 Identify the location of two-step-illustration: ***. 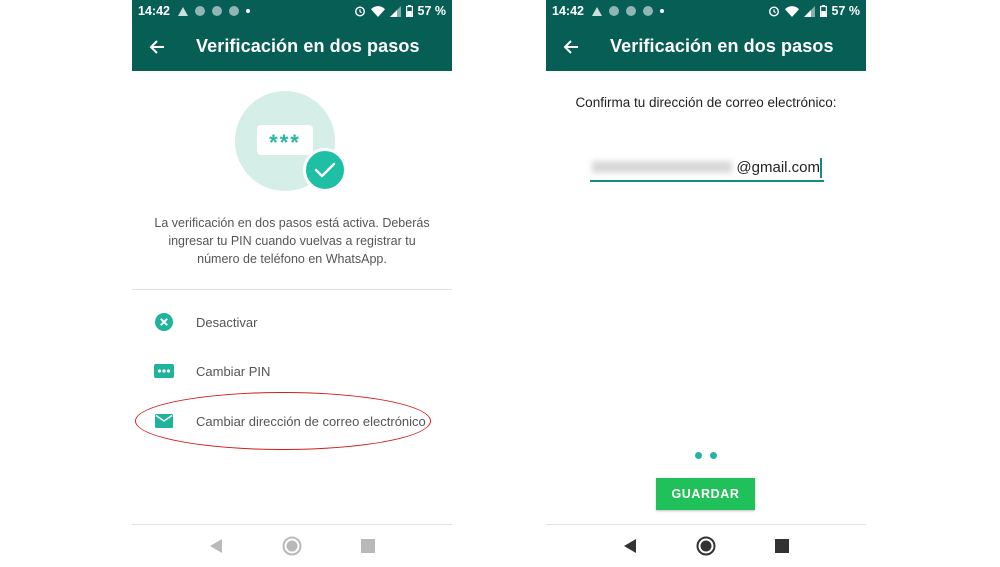
(291, 143).